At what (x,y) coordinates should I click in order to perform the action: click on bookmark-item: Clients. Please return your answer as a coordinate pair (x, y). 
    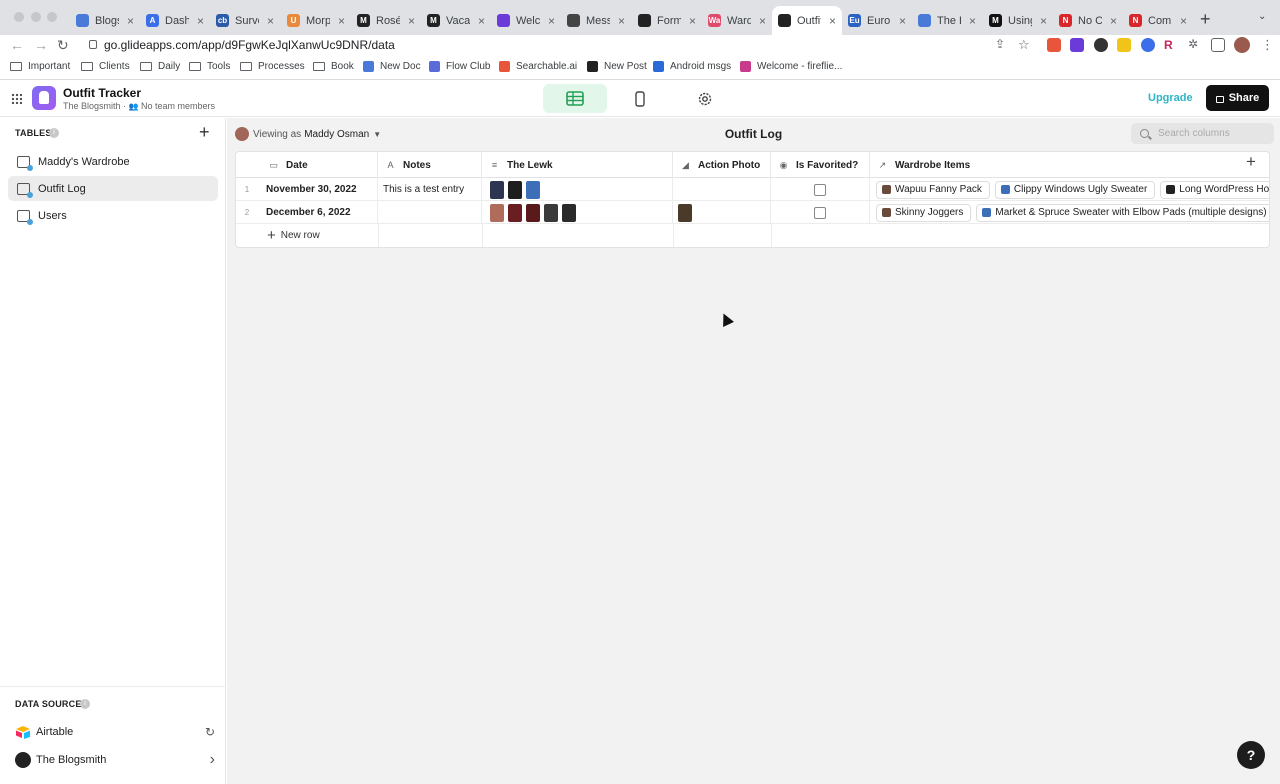
    Looking at the image, I should click on (105, 66).